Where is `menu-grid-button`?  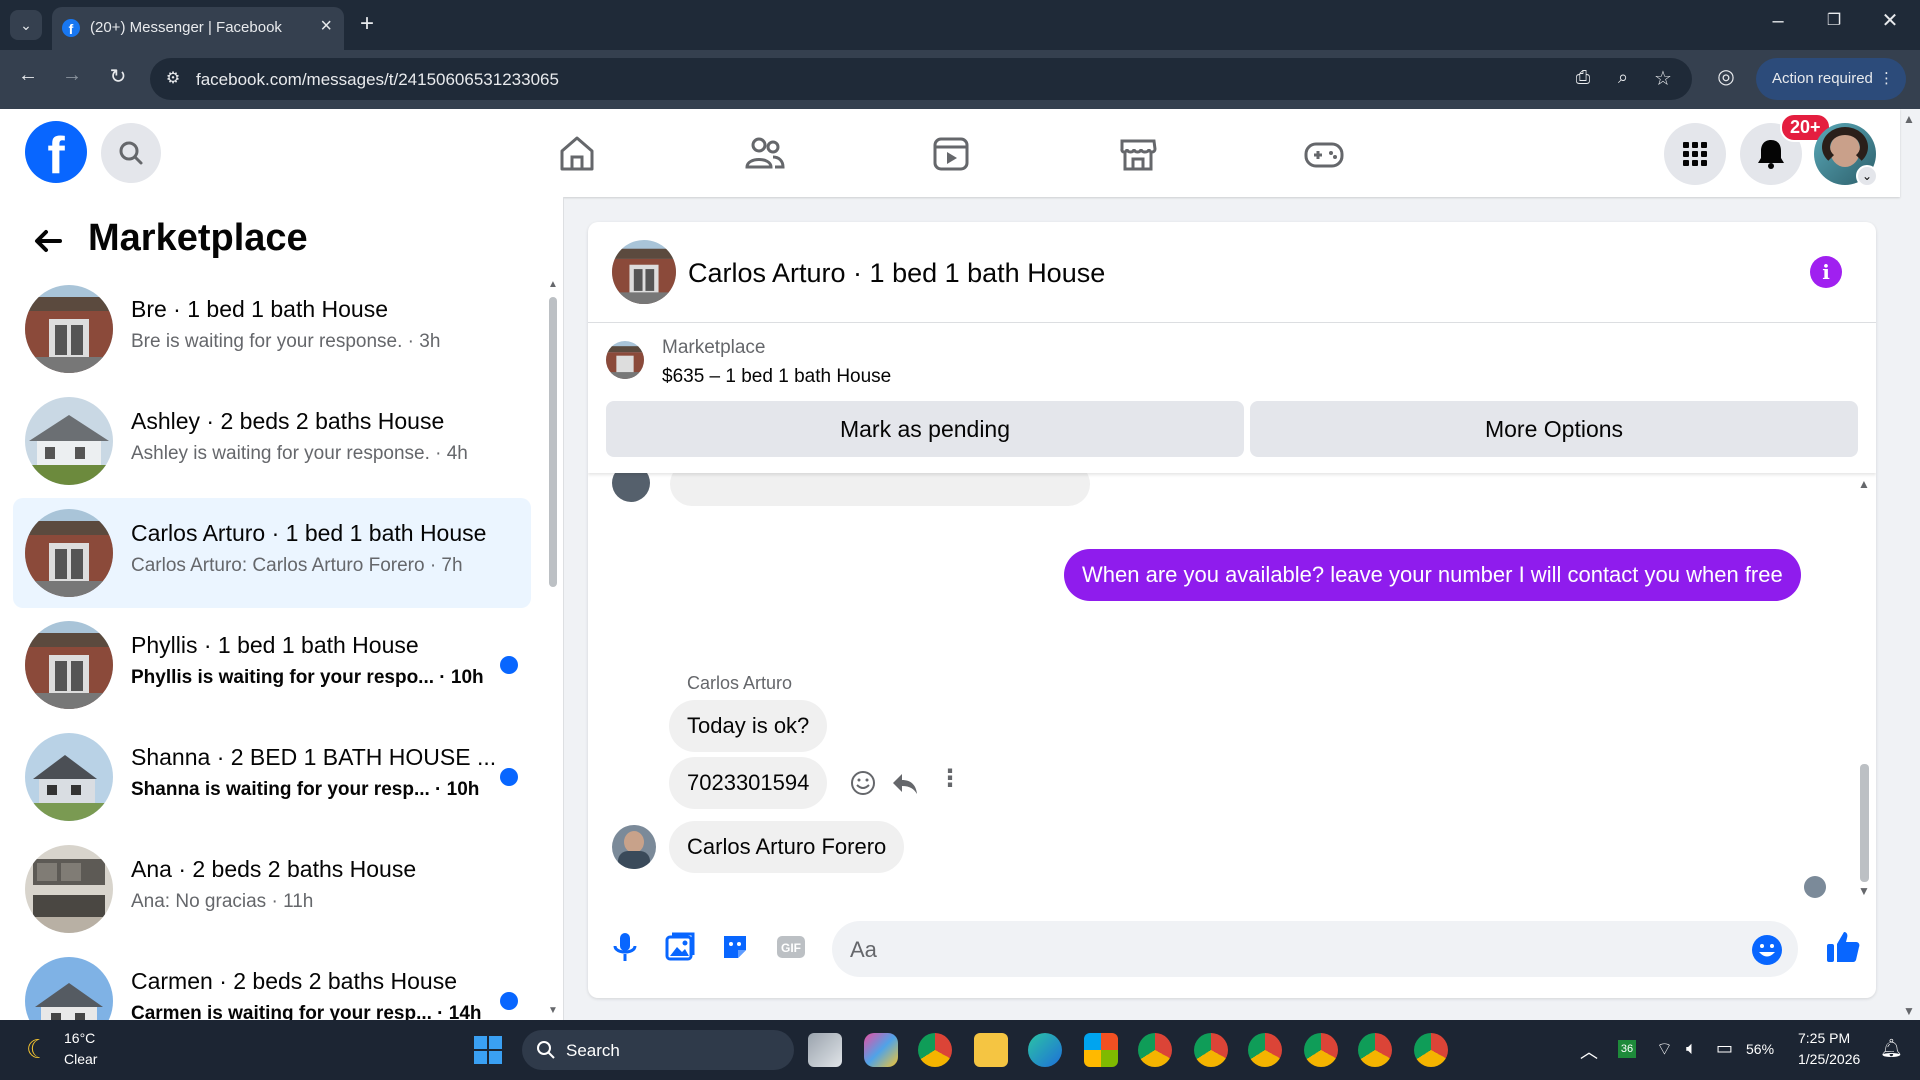 menu-grid-button is located at coordinates (1695, 154).